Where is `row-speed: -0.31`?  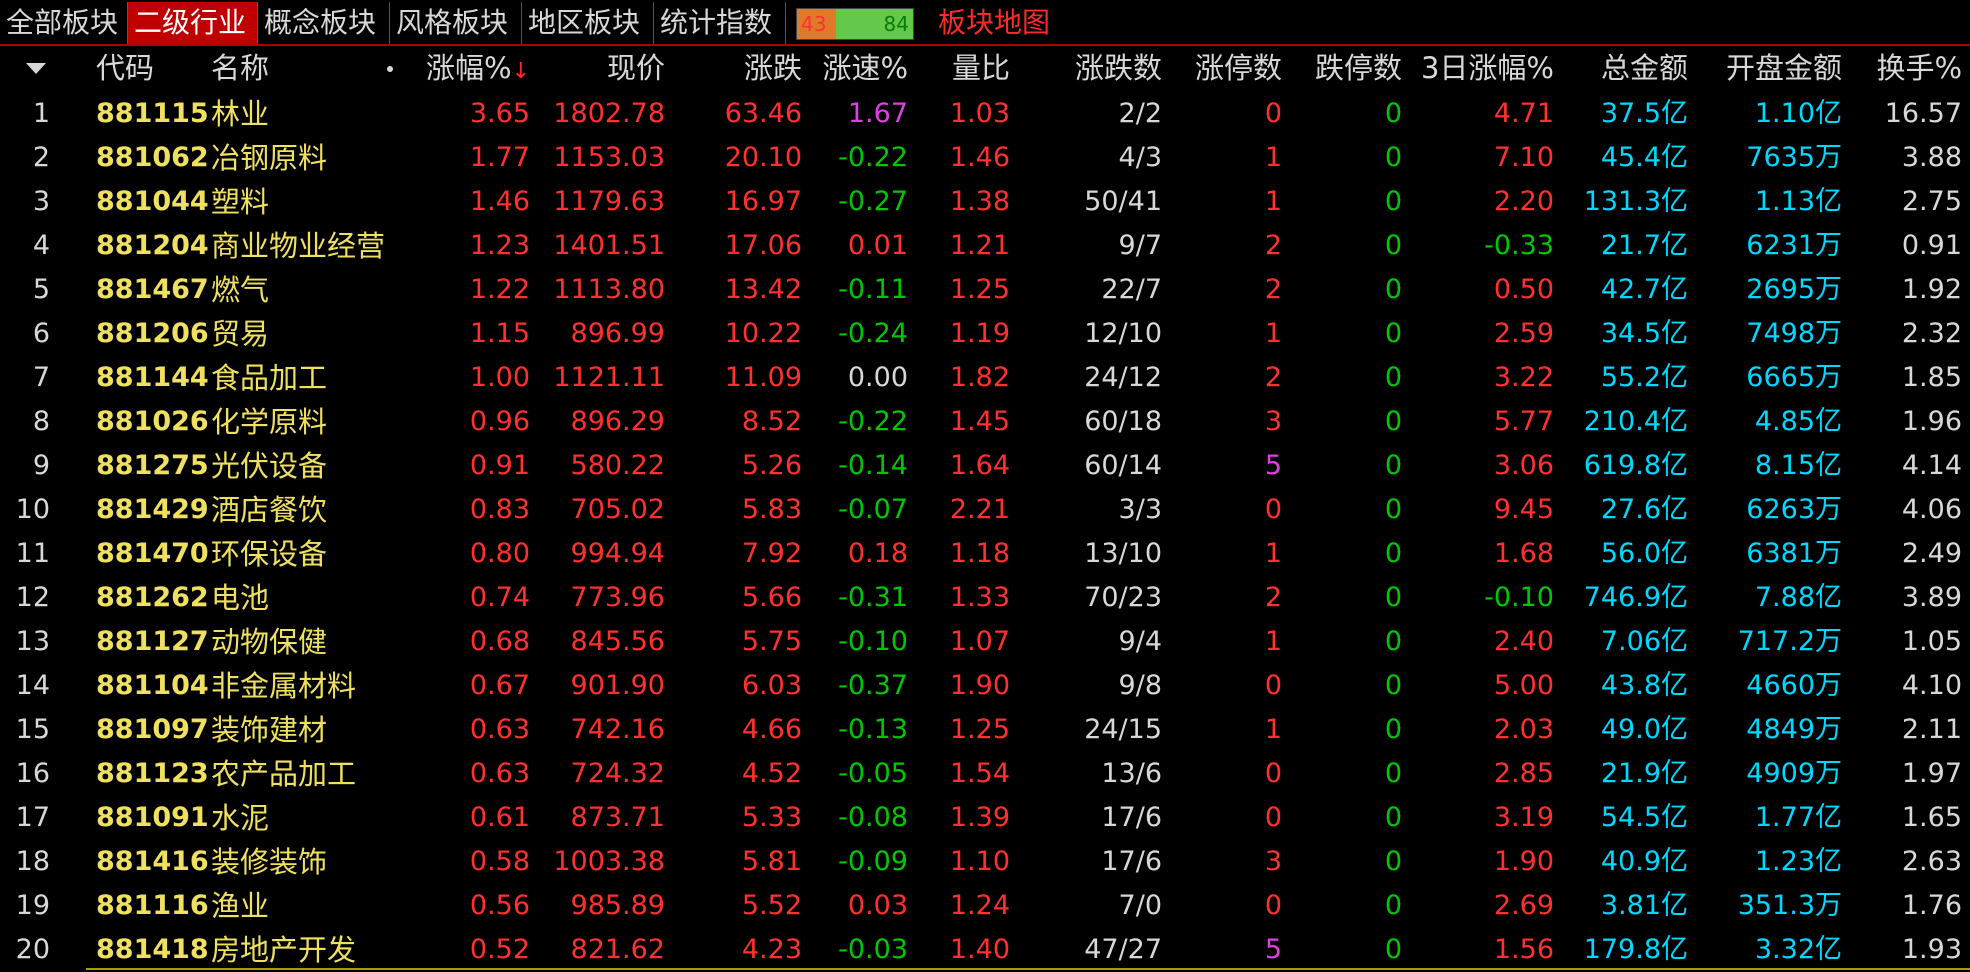
row-speed: -0.31 is located at coordinates (873, 597).